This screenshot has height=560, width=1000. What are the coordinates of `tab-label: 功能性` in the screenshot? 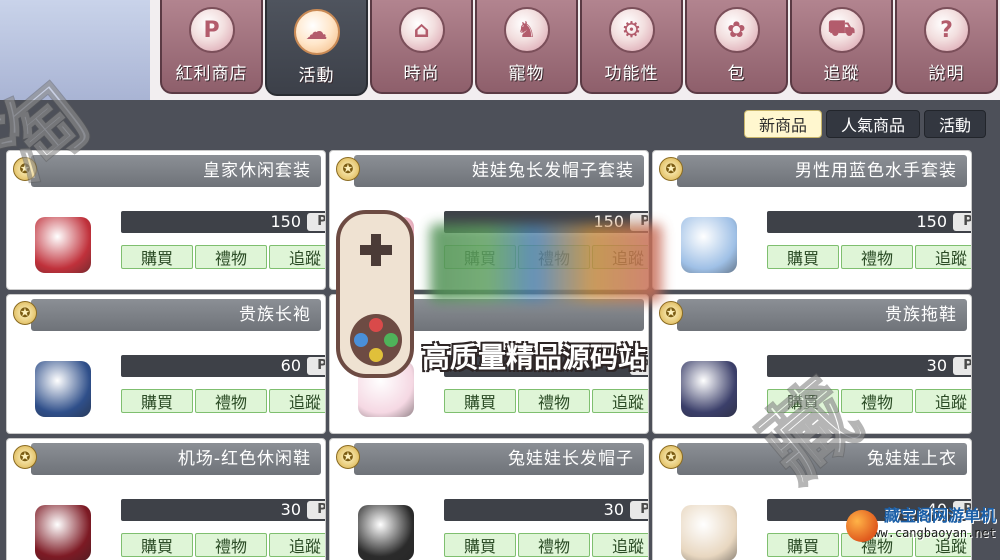 It's located at (631, 74).